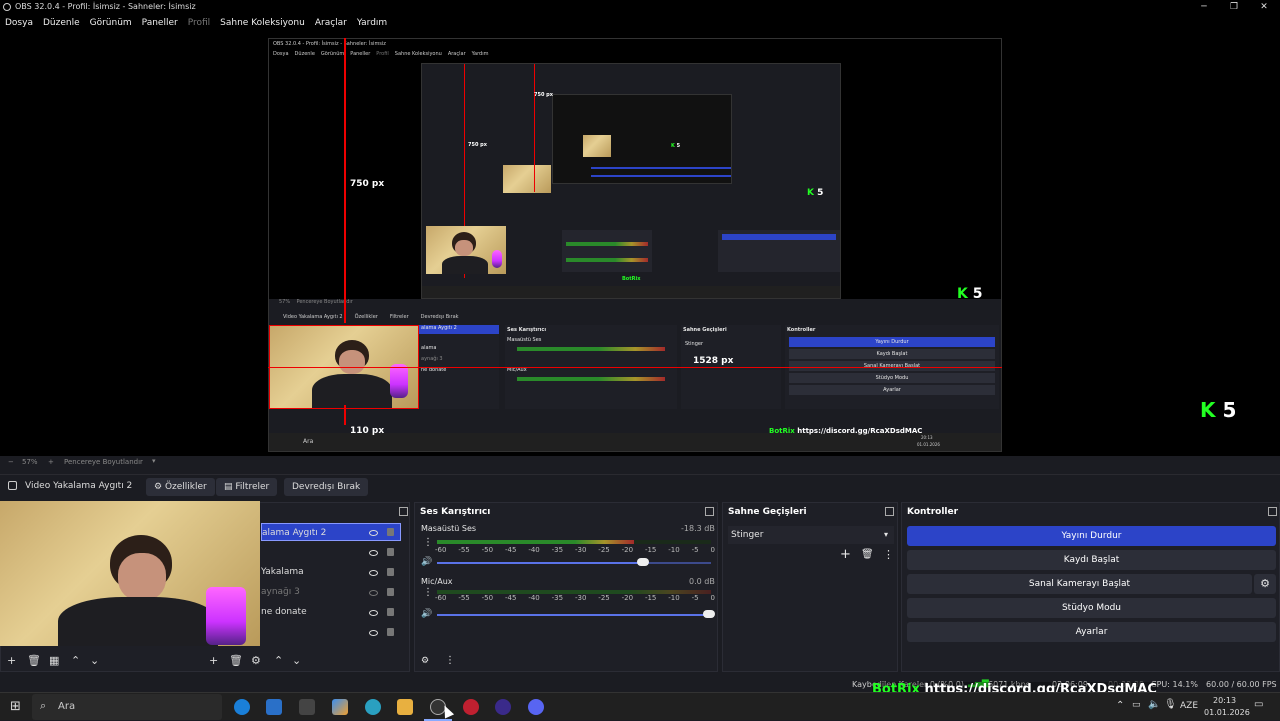 The width and height of the screenshot is (1280, 721). What do you see at coordinates (1091, 632) in the screenshot?
I see `settings-button: Ayarlar` at bounding box center [1091, 632].